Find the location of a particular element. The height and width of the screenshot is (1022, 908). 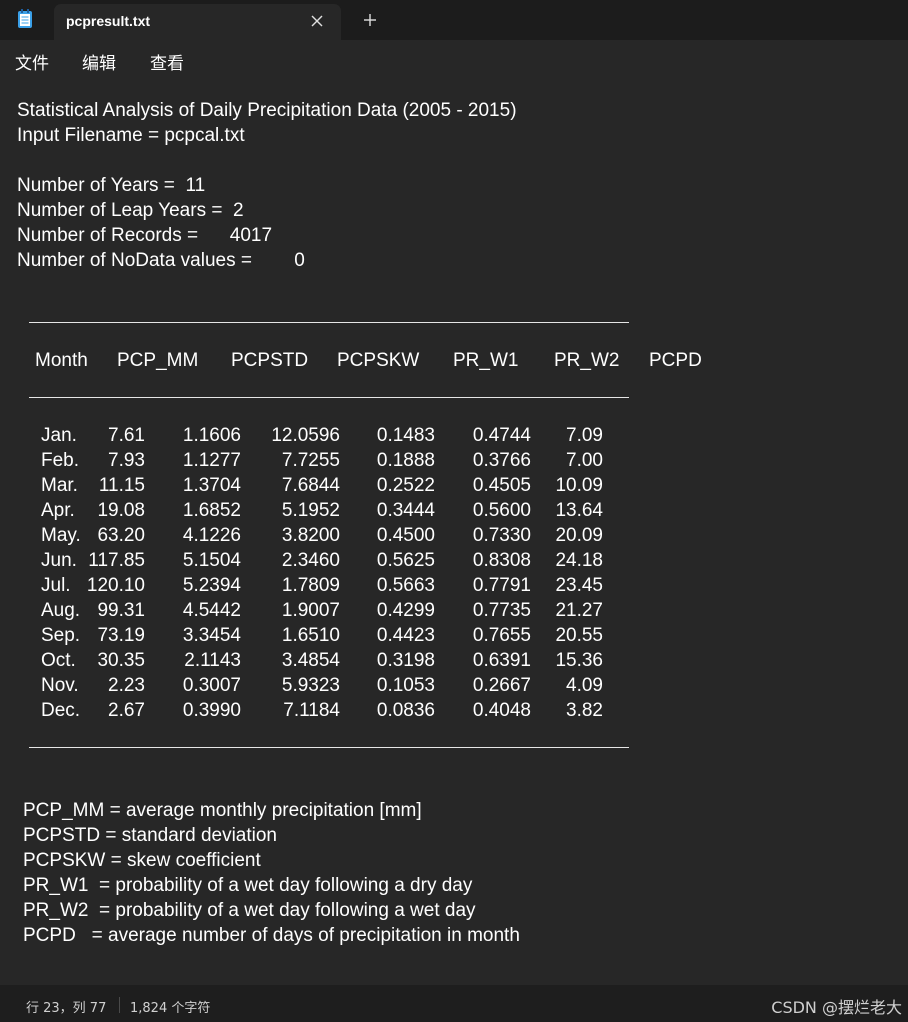

cell-pcpskw: 3.4854 is located at coordinates (310, 660).